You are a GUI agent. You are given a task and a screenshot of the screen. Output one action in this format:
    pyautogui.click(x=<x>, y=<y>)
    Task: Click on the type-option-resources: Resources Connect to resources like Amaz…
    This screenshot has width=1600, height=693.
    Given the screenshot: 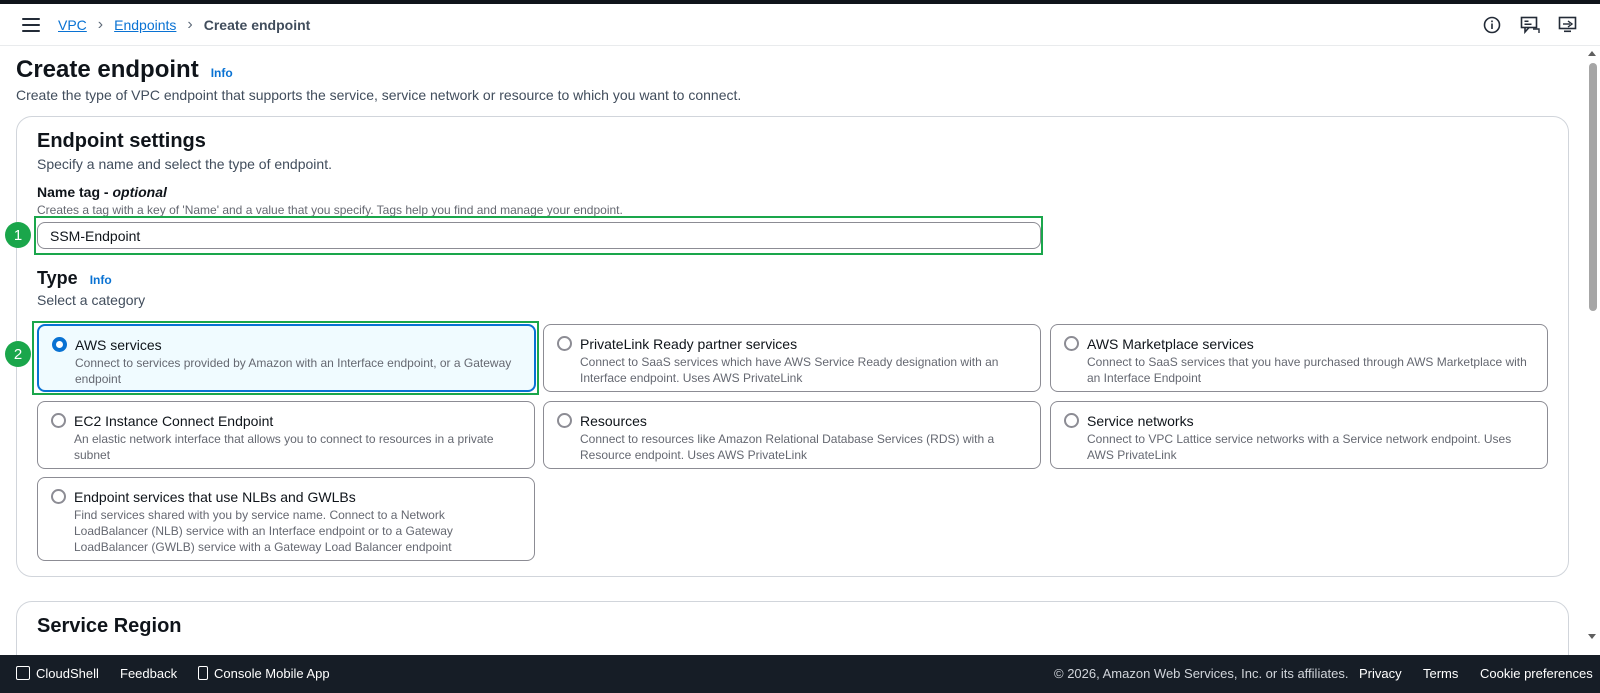 What is the action you would take?
    pyautogui.click(x=792, y=435)
    